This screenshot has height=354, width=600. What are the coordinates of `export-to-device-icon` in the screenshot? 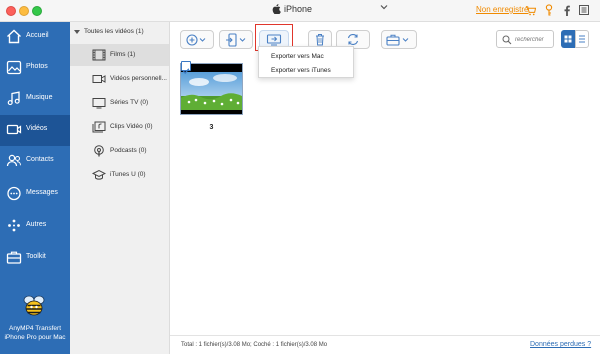 It's located at (236, 39).